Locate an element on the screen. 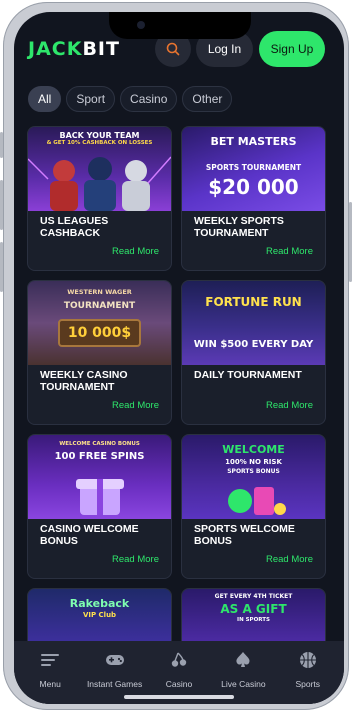 Image resolution: width=352 pixels, height=712 pixels. card-title: WEEKLY CASINO TOURNAMENT is located at coordinates (84, 381).